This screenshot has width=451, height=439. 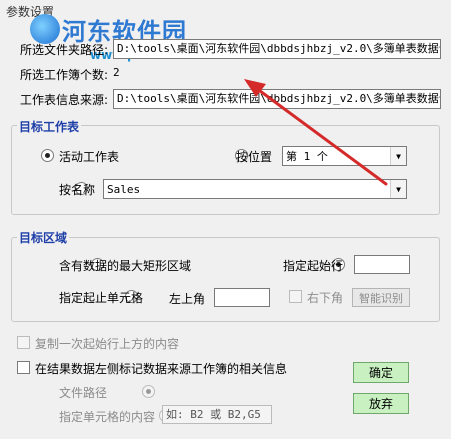 I want to click on annotation-arrow-icon, so click(x=316, y=132).